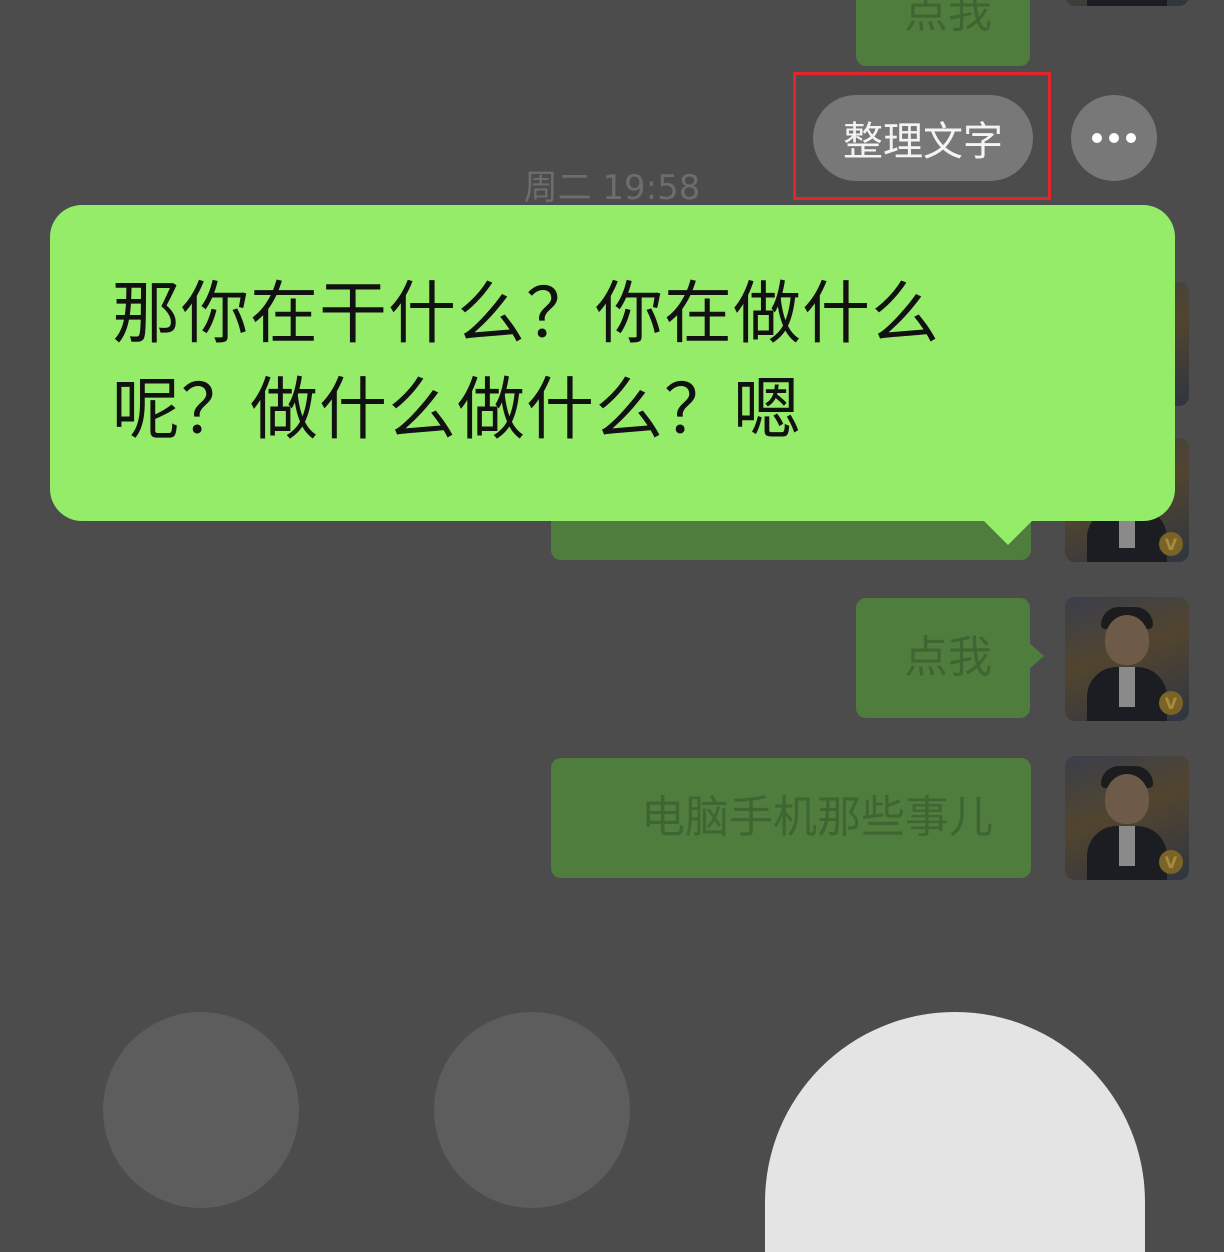  I want to click on organize-text-label: 整理文字, so click(923, 142).